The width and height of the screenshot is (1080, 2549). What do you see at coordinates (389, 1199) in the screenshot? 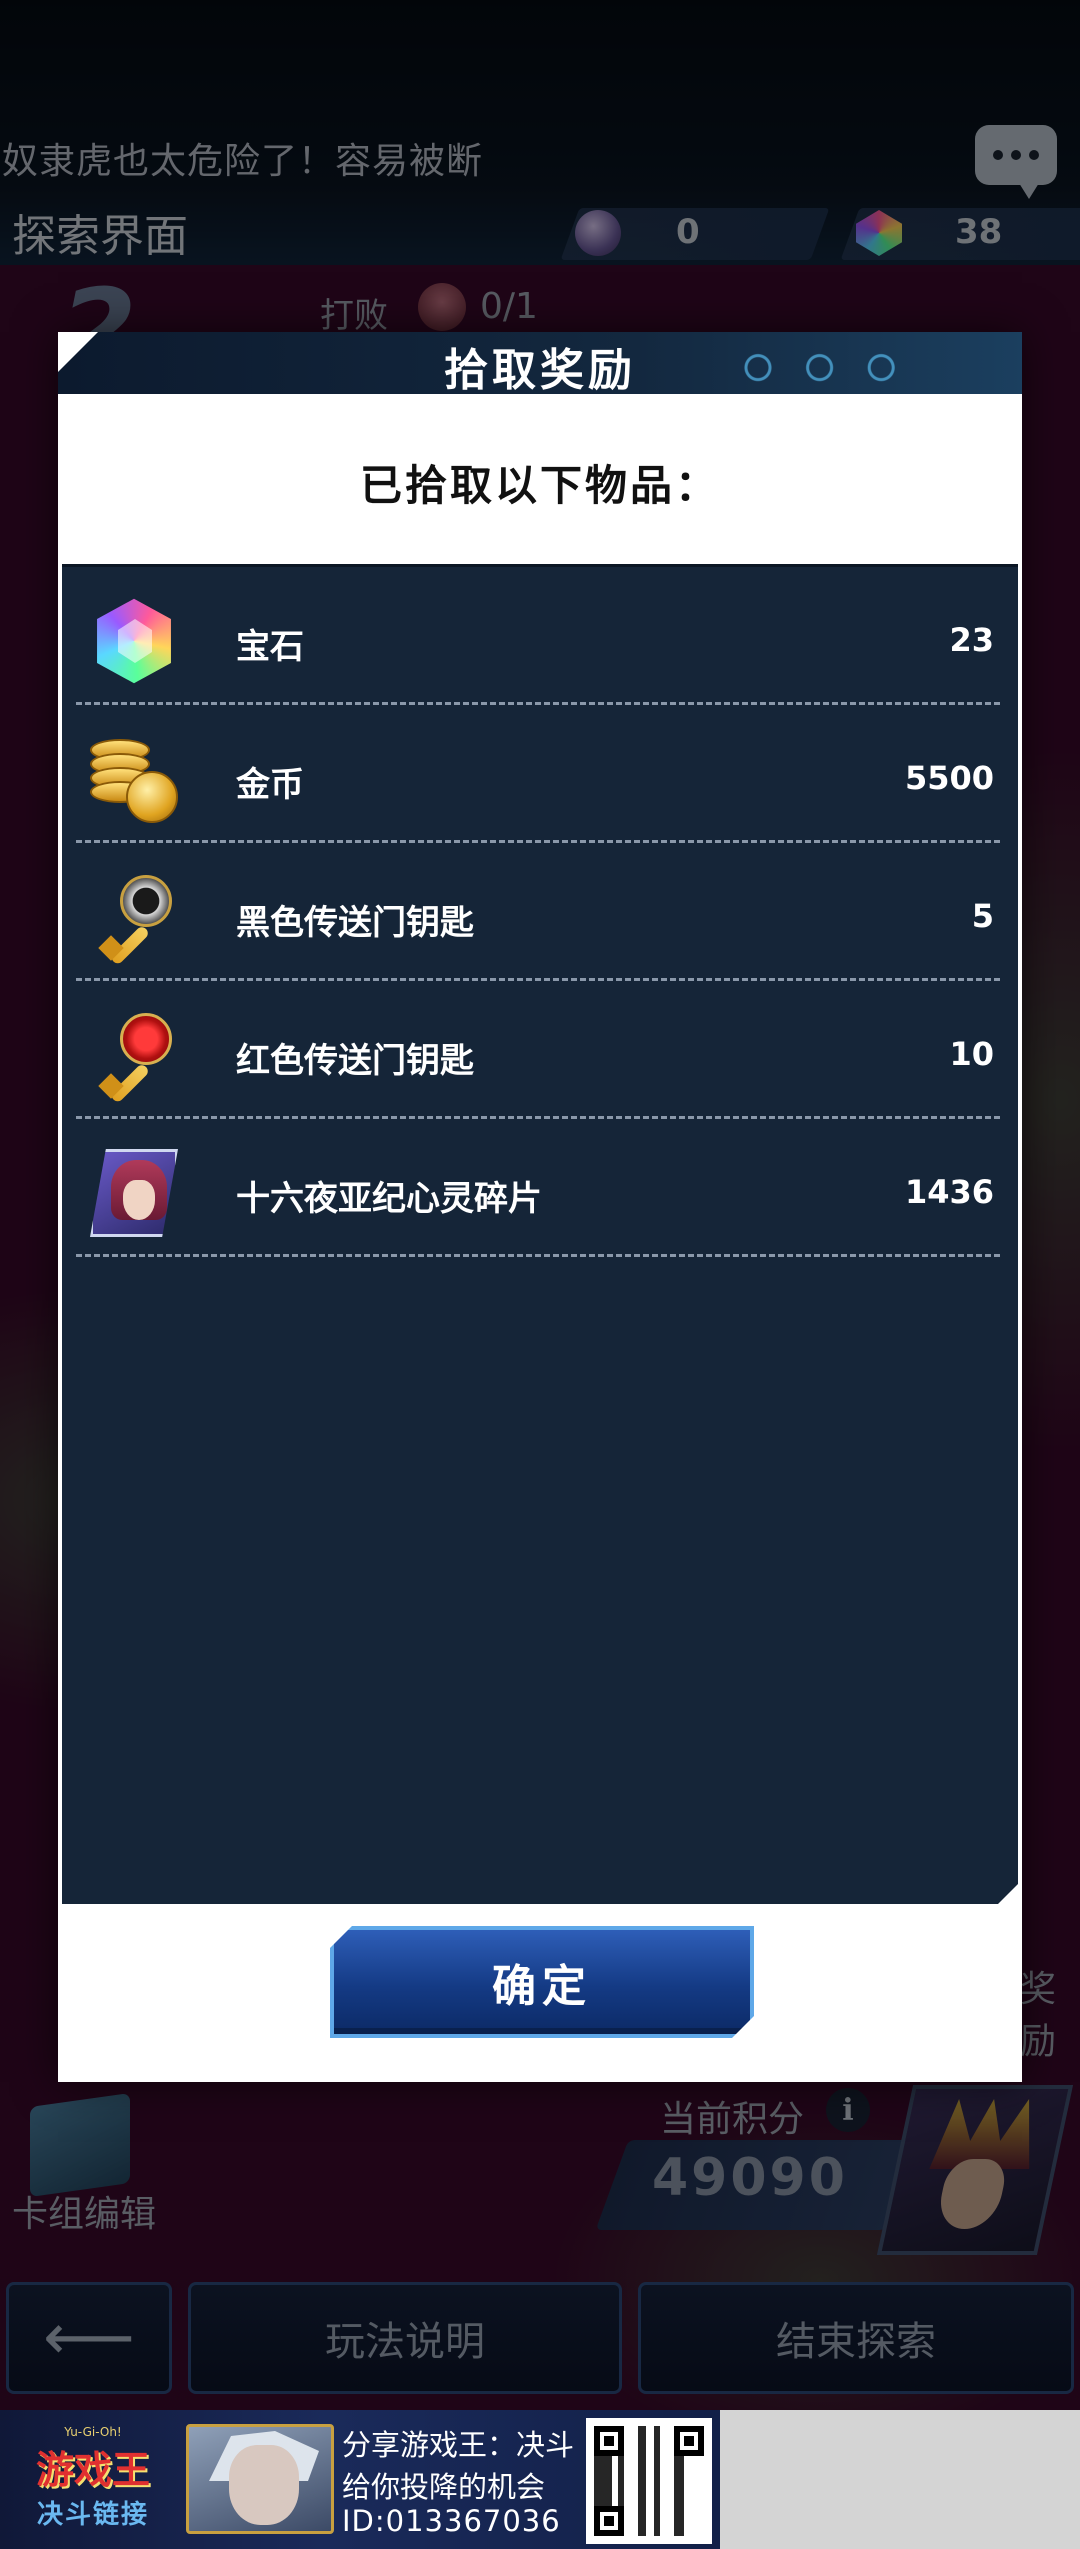
I see `item-name: 十六夜亚纪心灵碎片` at bounding box center [389, 1199].